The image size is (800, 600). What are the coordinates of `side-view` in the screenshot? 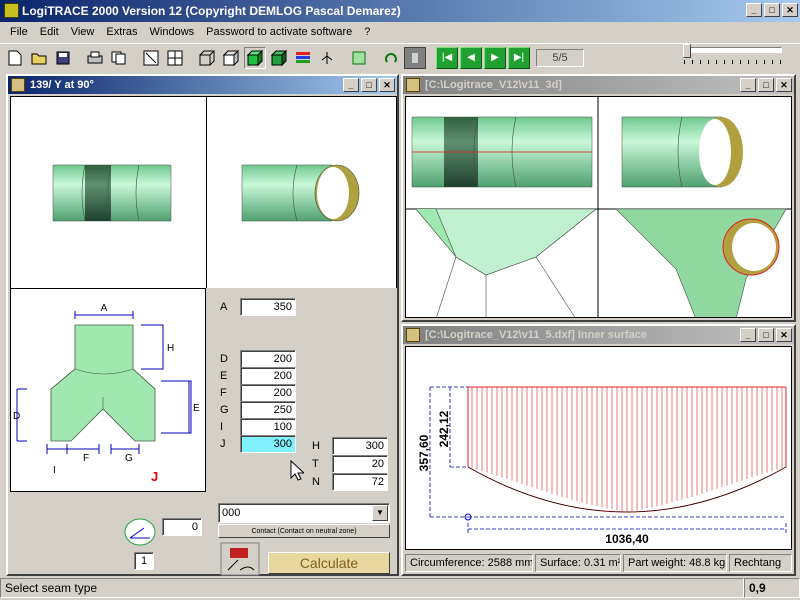 It's located at (301, 192).